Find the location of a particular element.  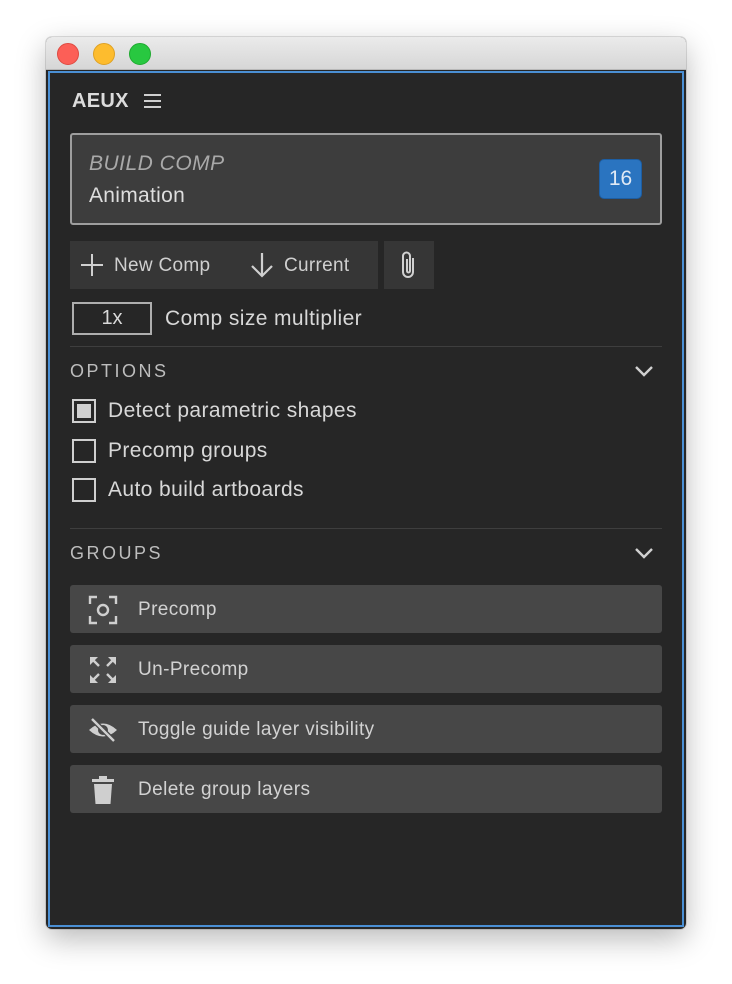

layer-count-badge: 16 is located at coordinates (620, 179).